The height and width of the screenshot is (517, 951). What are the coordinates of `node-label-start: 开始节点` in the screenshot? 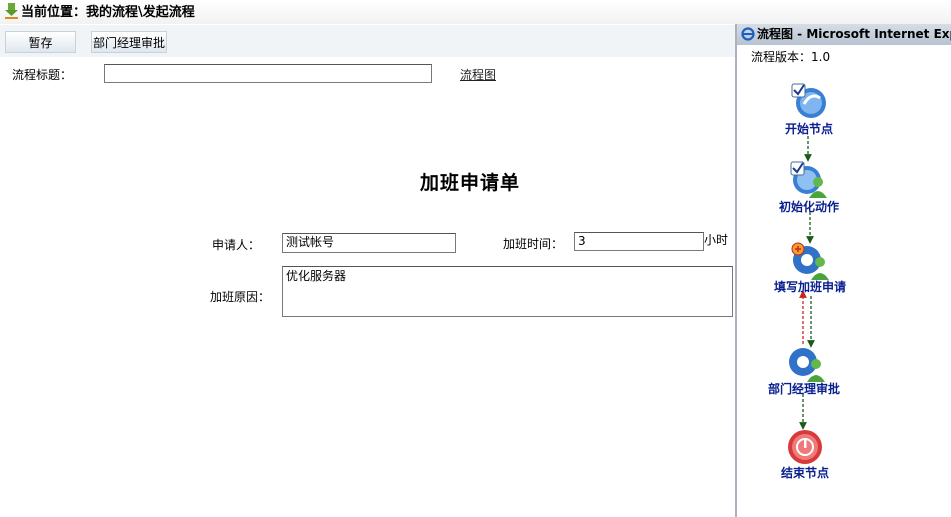 It's located at (808, 129).